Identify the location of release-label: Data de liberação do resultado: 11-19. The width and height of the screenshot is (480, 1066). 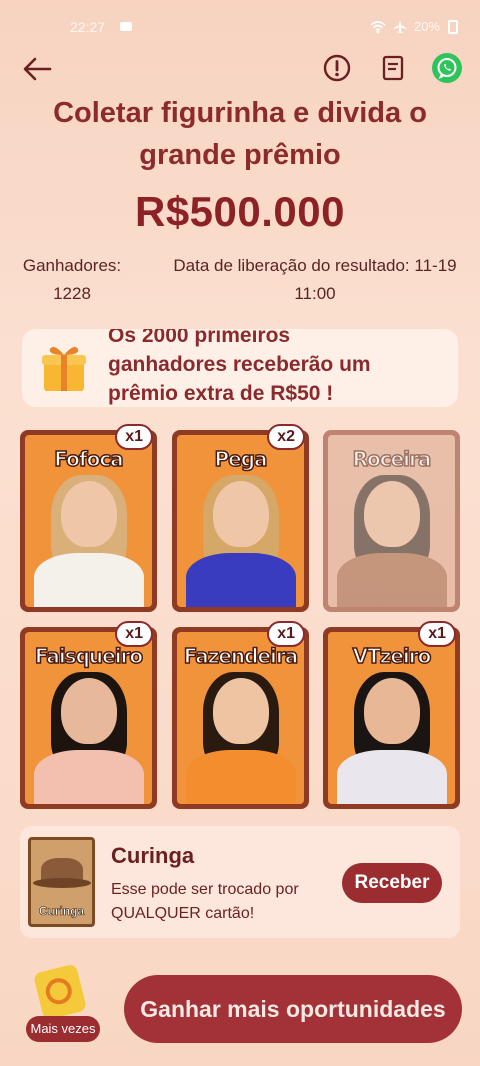
(315, 265).